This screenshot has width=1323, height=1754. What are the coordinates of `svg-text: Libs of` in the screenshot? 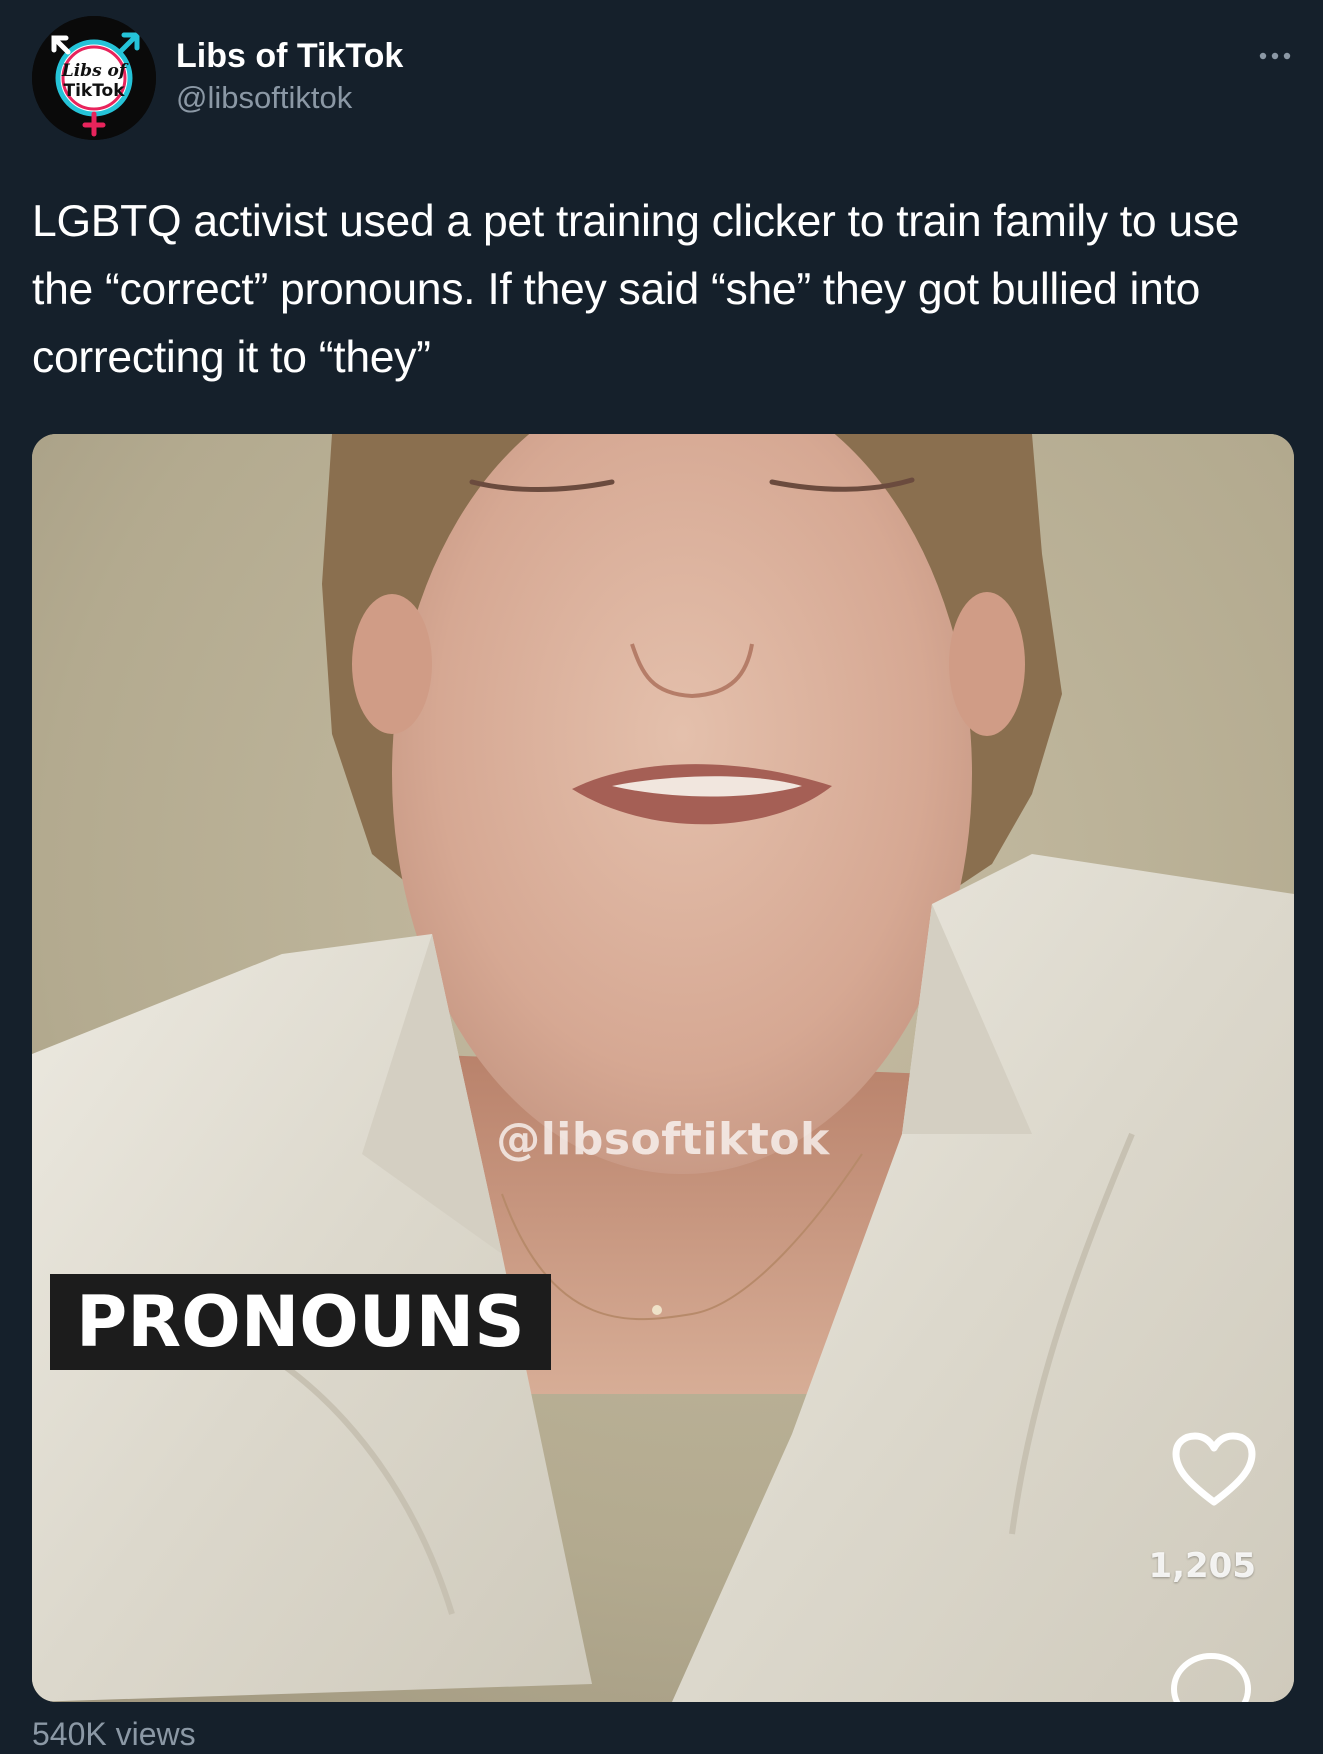 It's located at (95, 71).